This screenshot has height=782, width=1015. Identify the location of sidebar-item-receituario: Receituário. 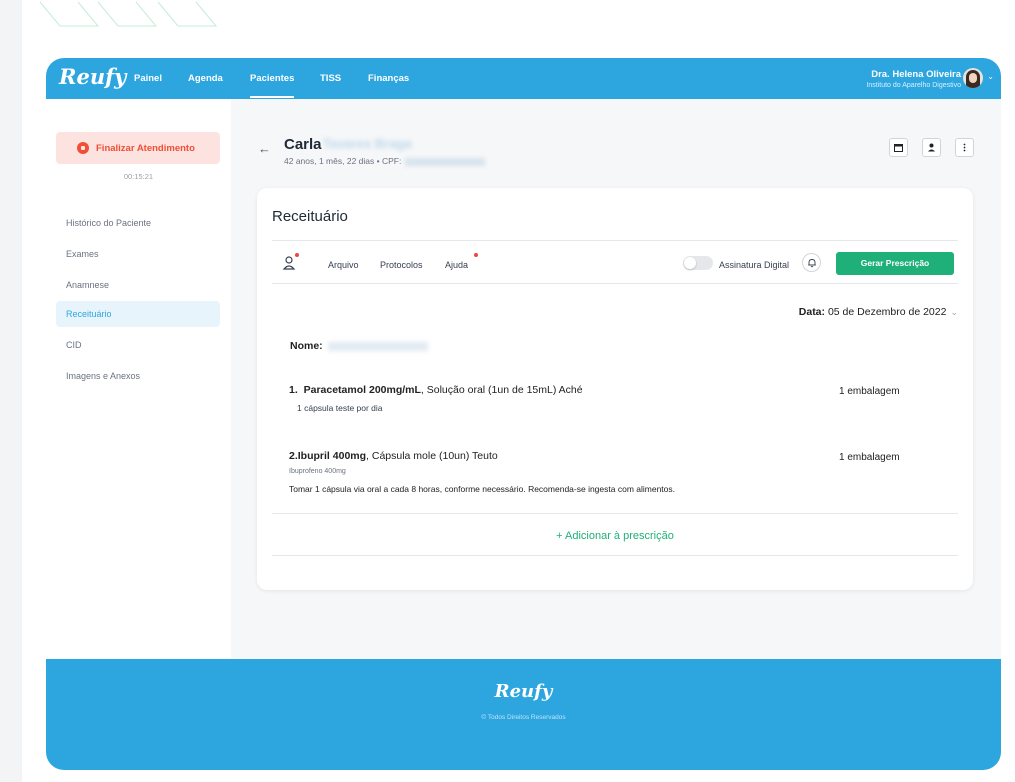
(138, 314).